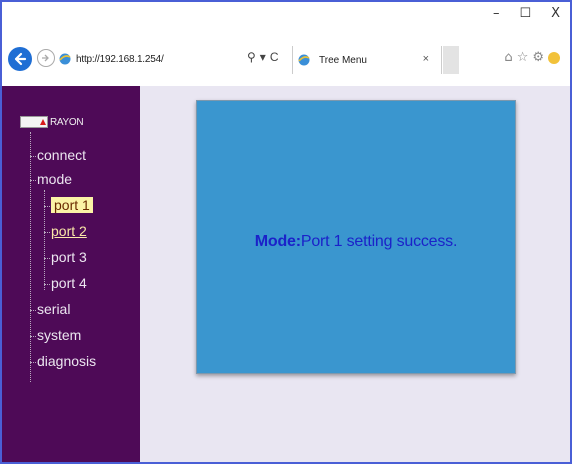  I want to click on arrow-left-icon, so click(20, 59).